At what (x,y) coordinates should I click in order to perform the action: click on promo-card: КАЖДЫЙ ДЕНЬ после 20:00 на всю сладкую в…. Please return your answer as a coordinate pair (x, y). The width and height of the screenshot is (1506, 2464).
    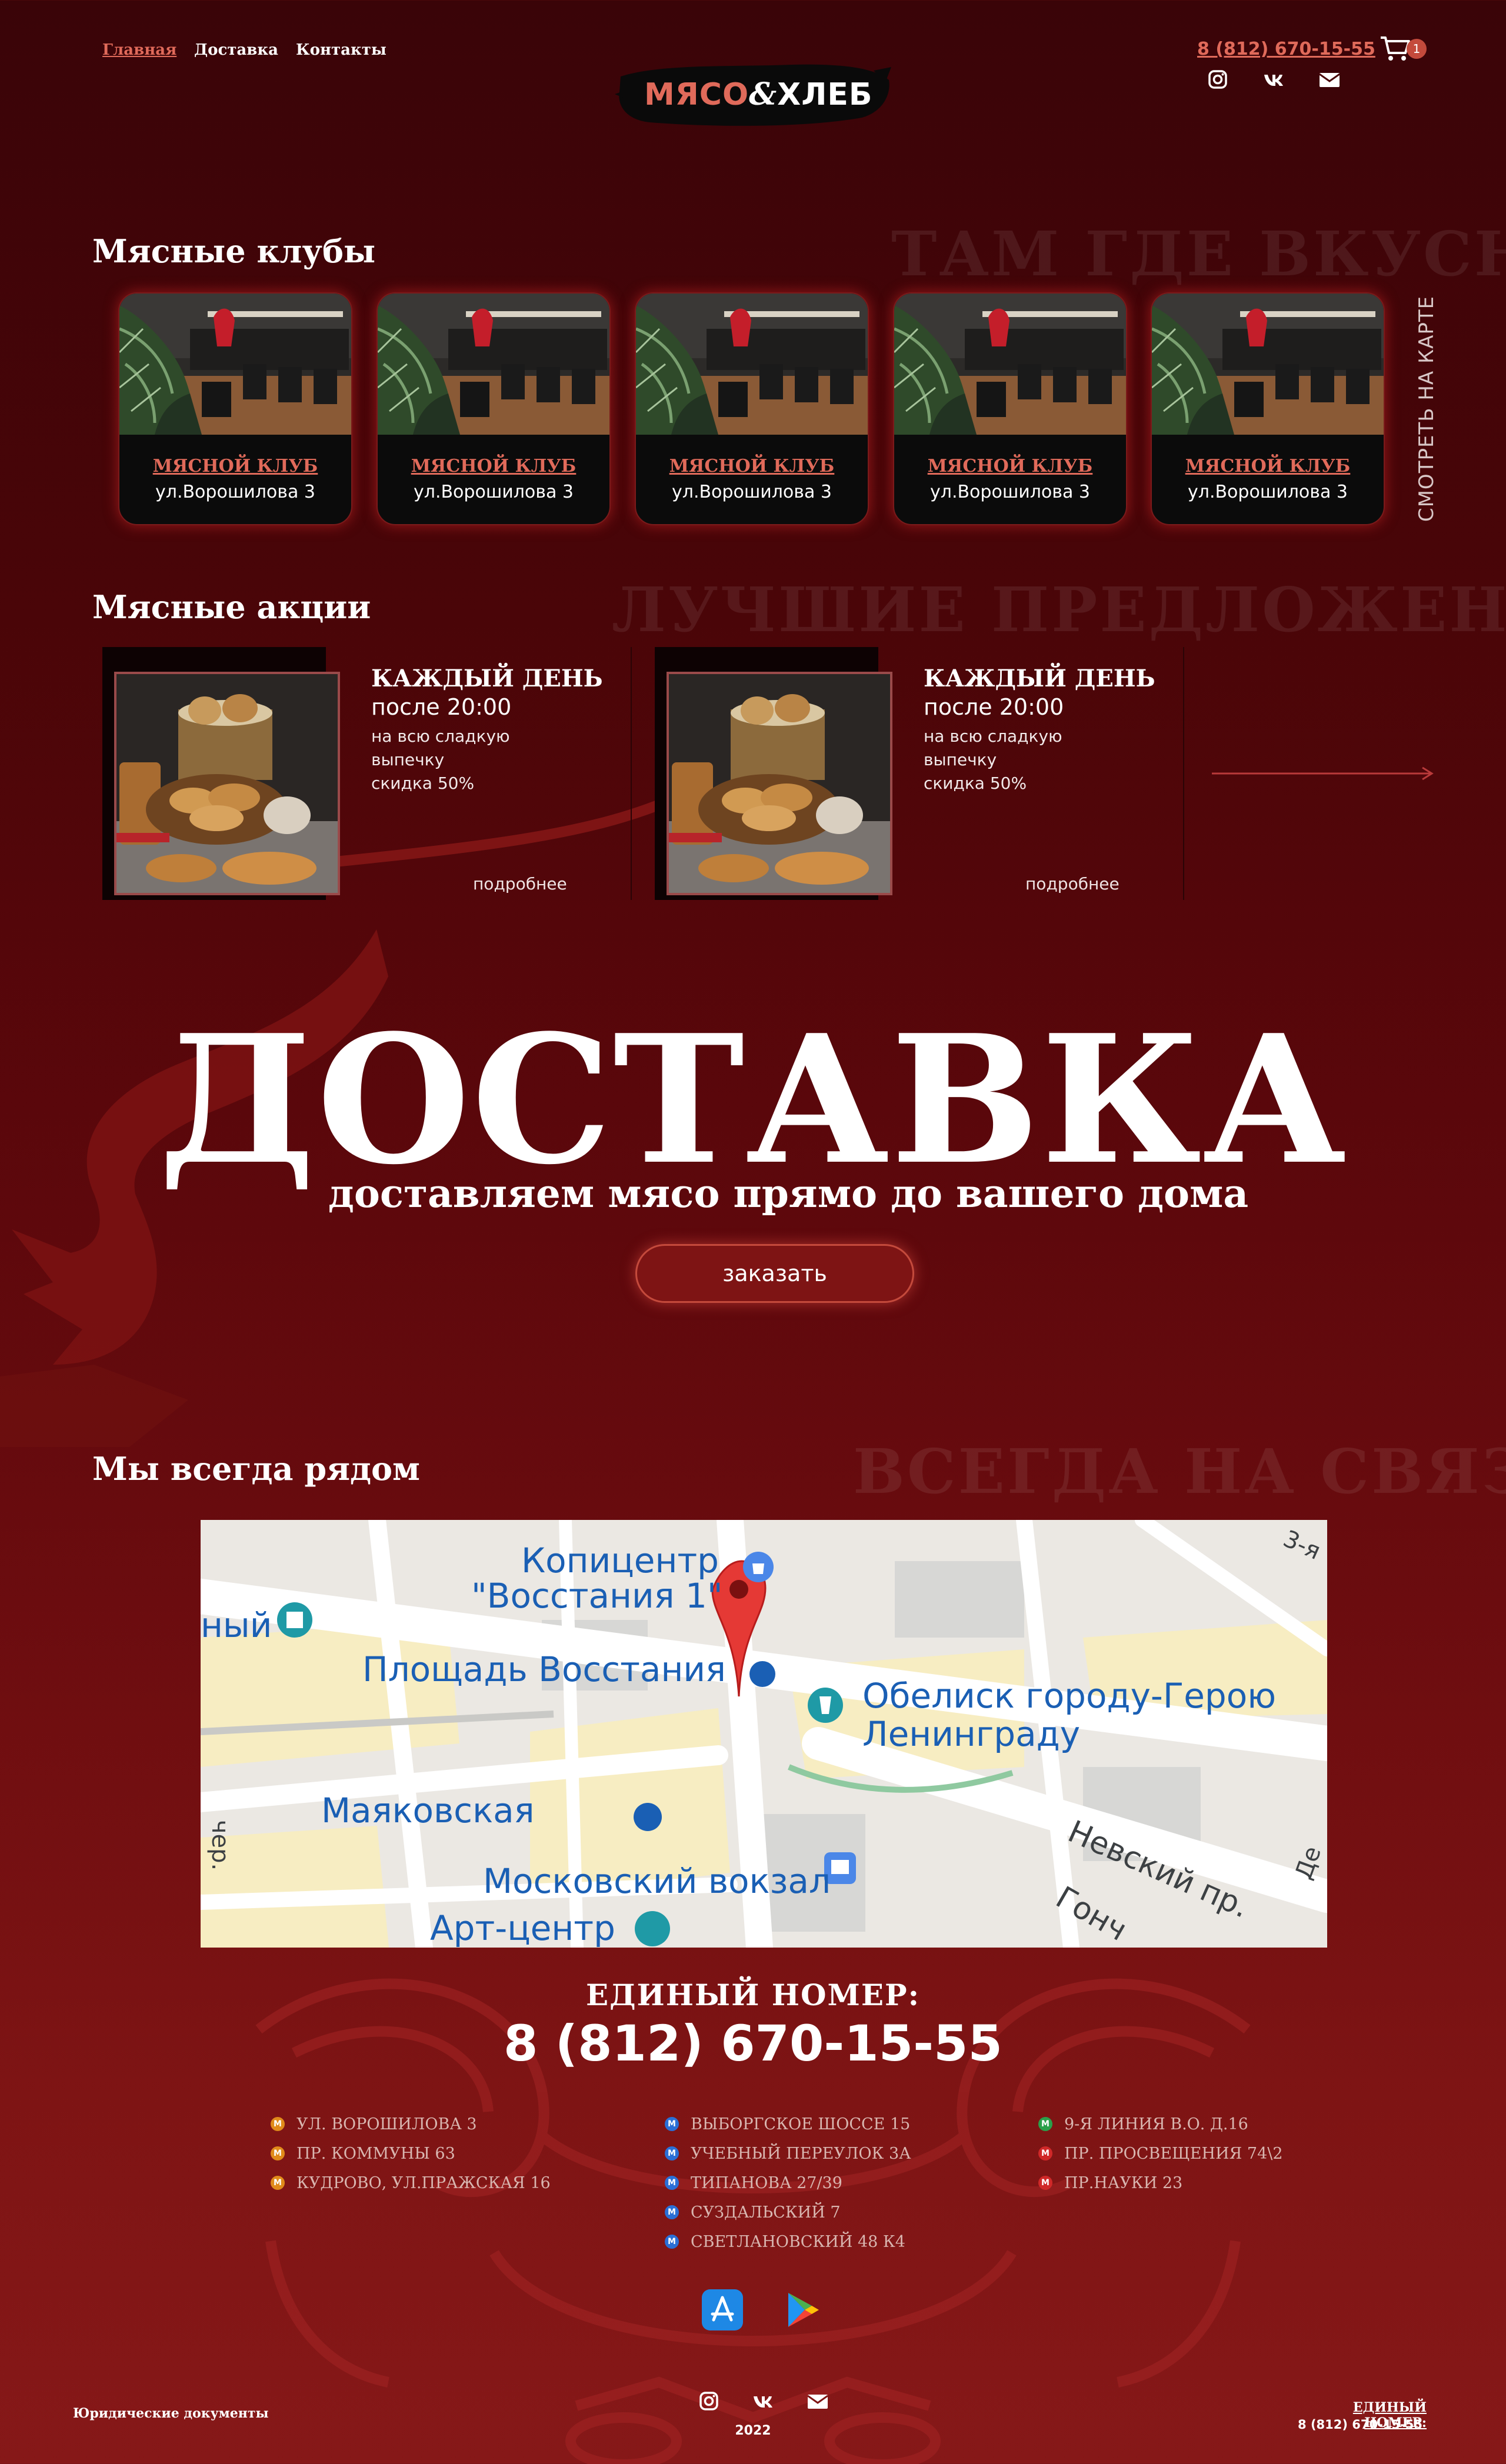
    Looking at the image, I should click on (919, 773).